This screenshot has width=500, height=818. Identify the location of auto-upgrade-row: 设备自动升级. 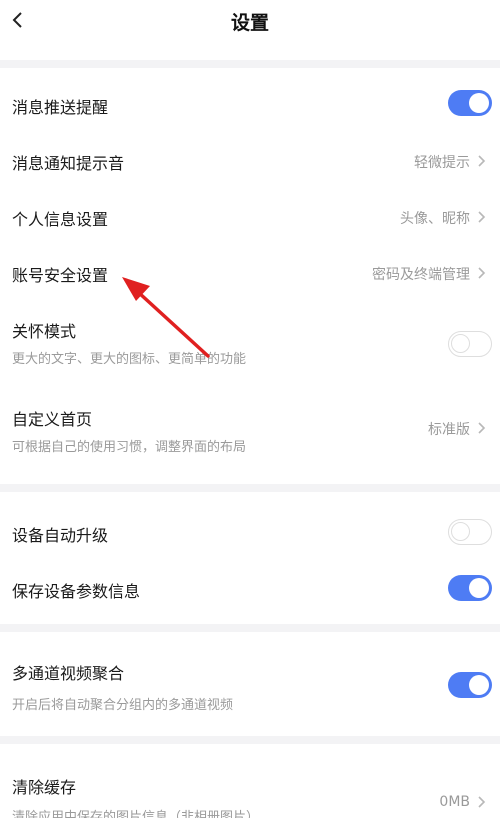
(250, 520).